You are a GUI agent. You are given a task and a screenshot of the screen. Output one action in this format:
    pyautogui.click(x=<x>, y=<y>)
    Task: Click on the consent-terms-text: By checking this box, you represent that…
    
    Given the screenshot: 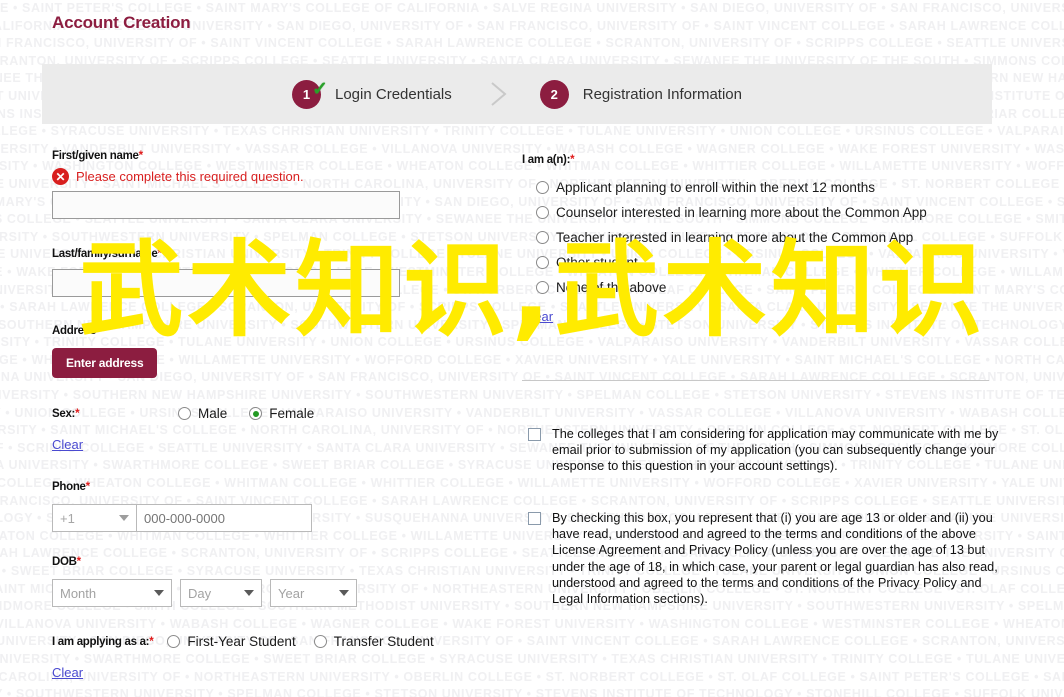 What is the action you would take?
    pyautogui.click(x=775, y=559)
    